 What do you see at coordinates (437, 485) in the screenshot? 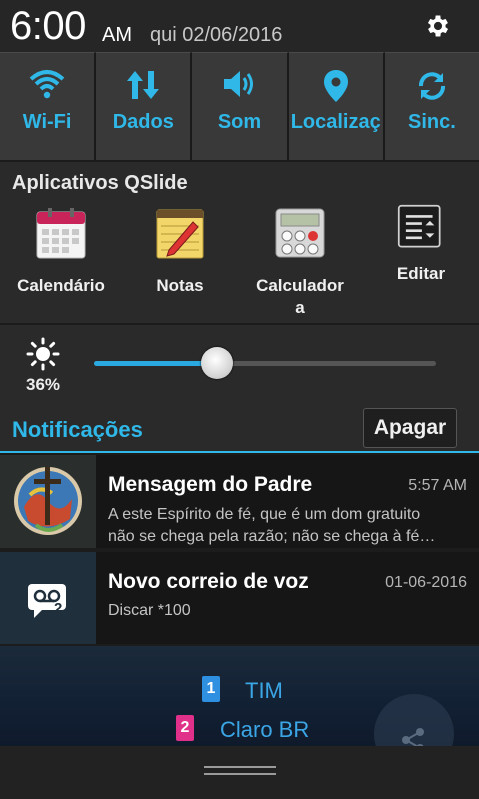
I see `notification-padre-time: 5:57 AM` at bounding box center [437, 485].